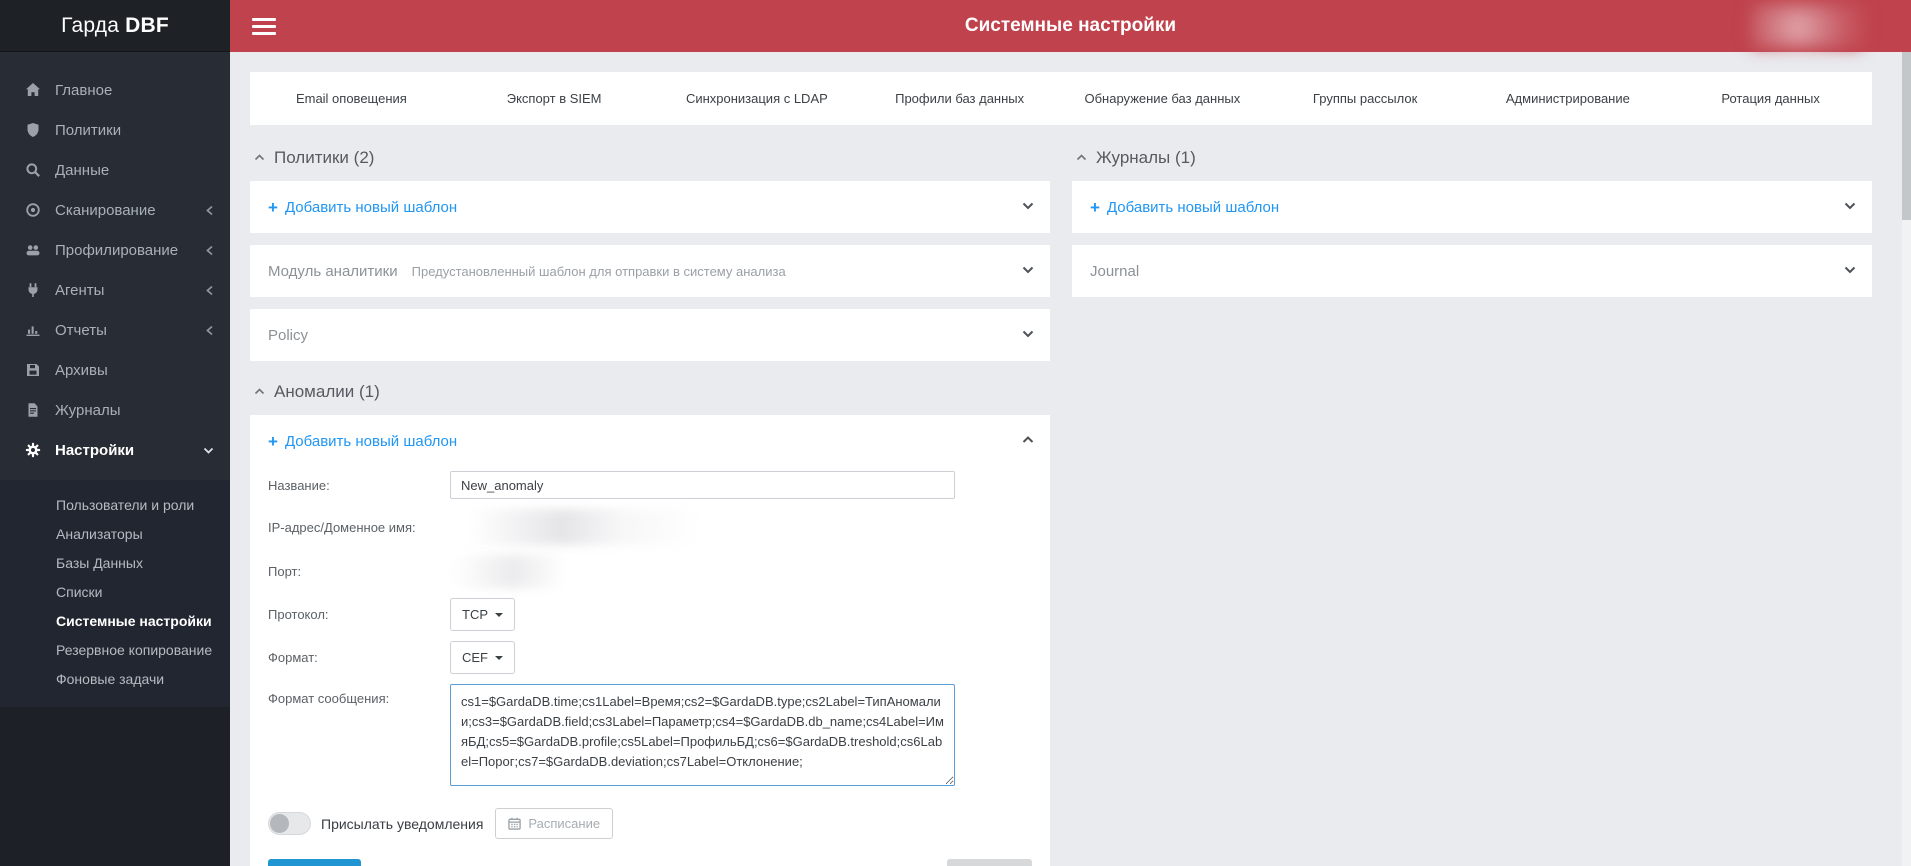 This screenshot has width=1911, height=866. Describe the element at coordinates (1568, 98) in the screenshot. I see `tab-administration: Администрирование` at that location.